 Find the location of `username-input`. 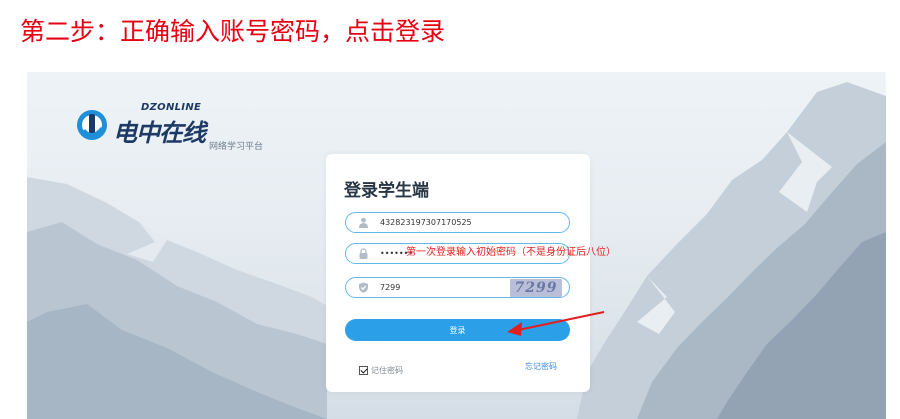

username-input is located at coordinates (440, 222).